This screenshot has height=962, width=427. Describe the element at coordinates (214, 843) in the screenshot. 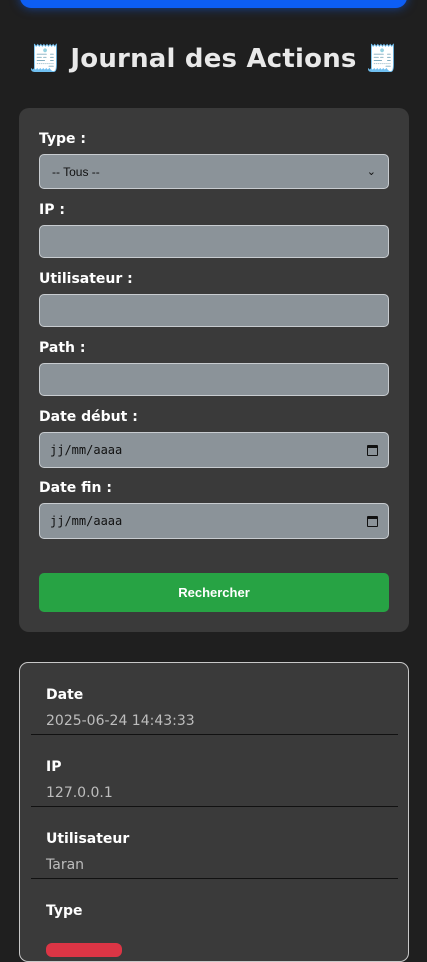

I see `result-row-user: Utilisateur Taran` at that location.